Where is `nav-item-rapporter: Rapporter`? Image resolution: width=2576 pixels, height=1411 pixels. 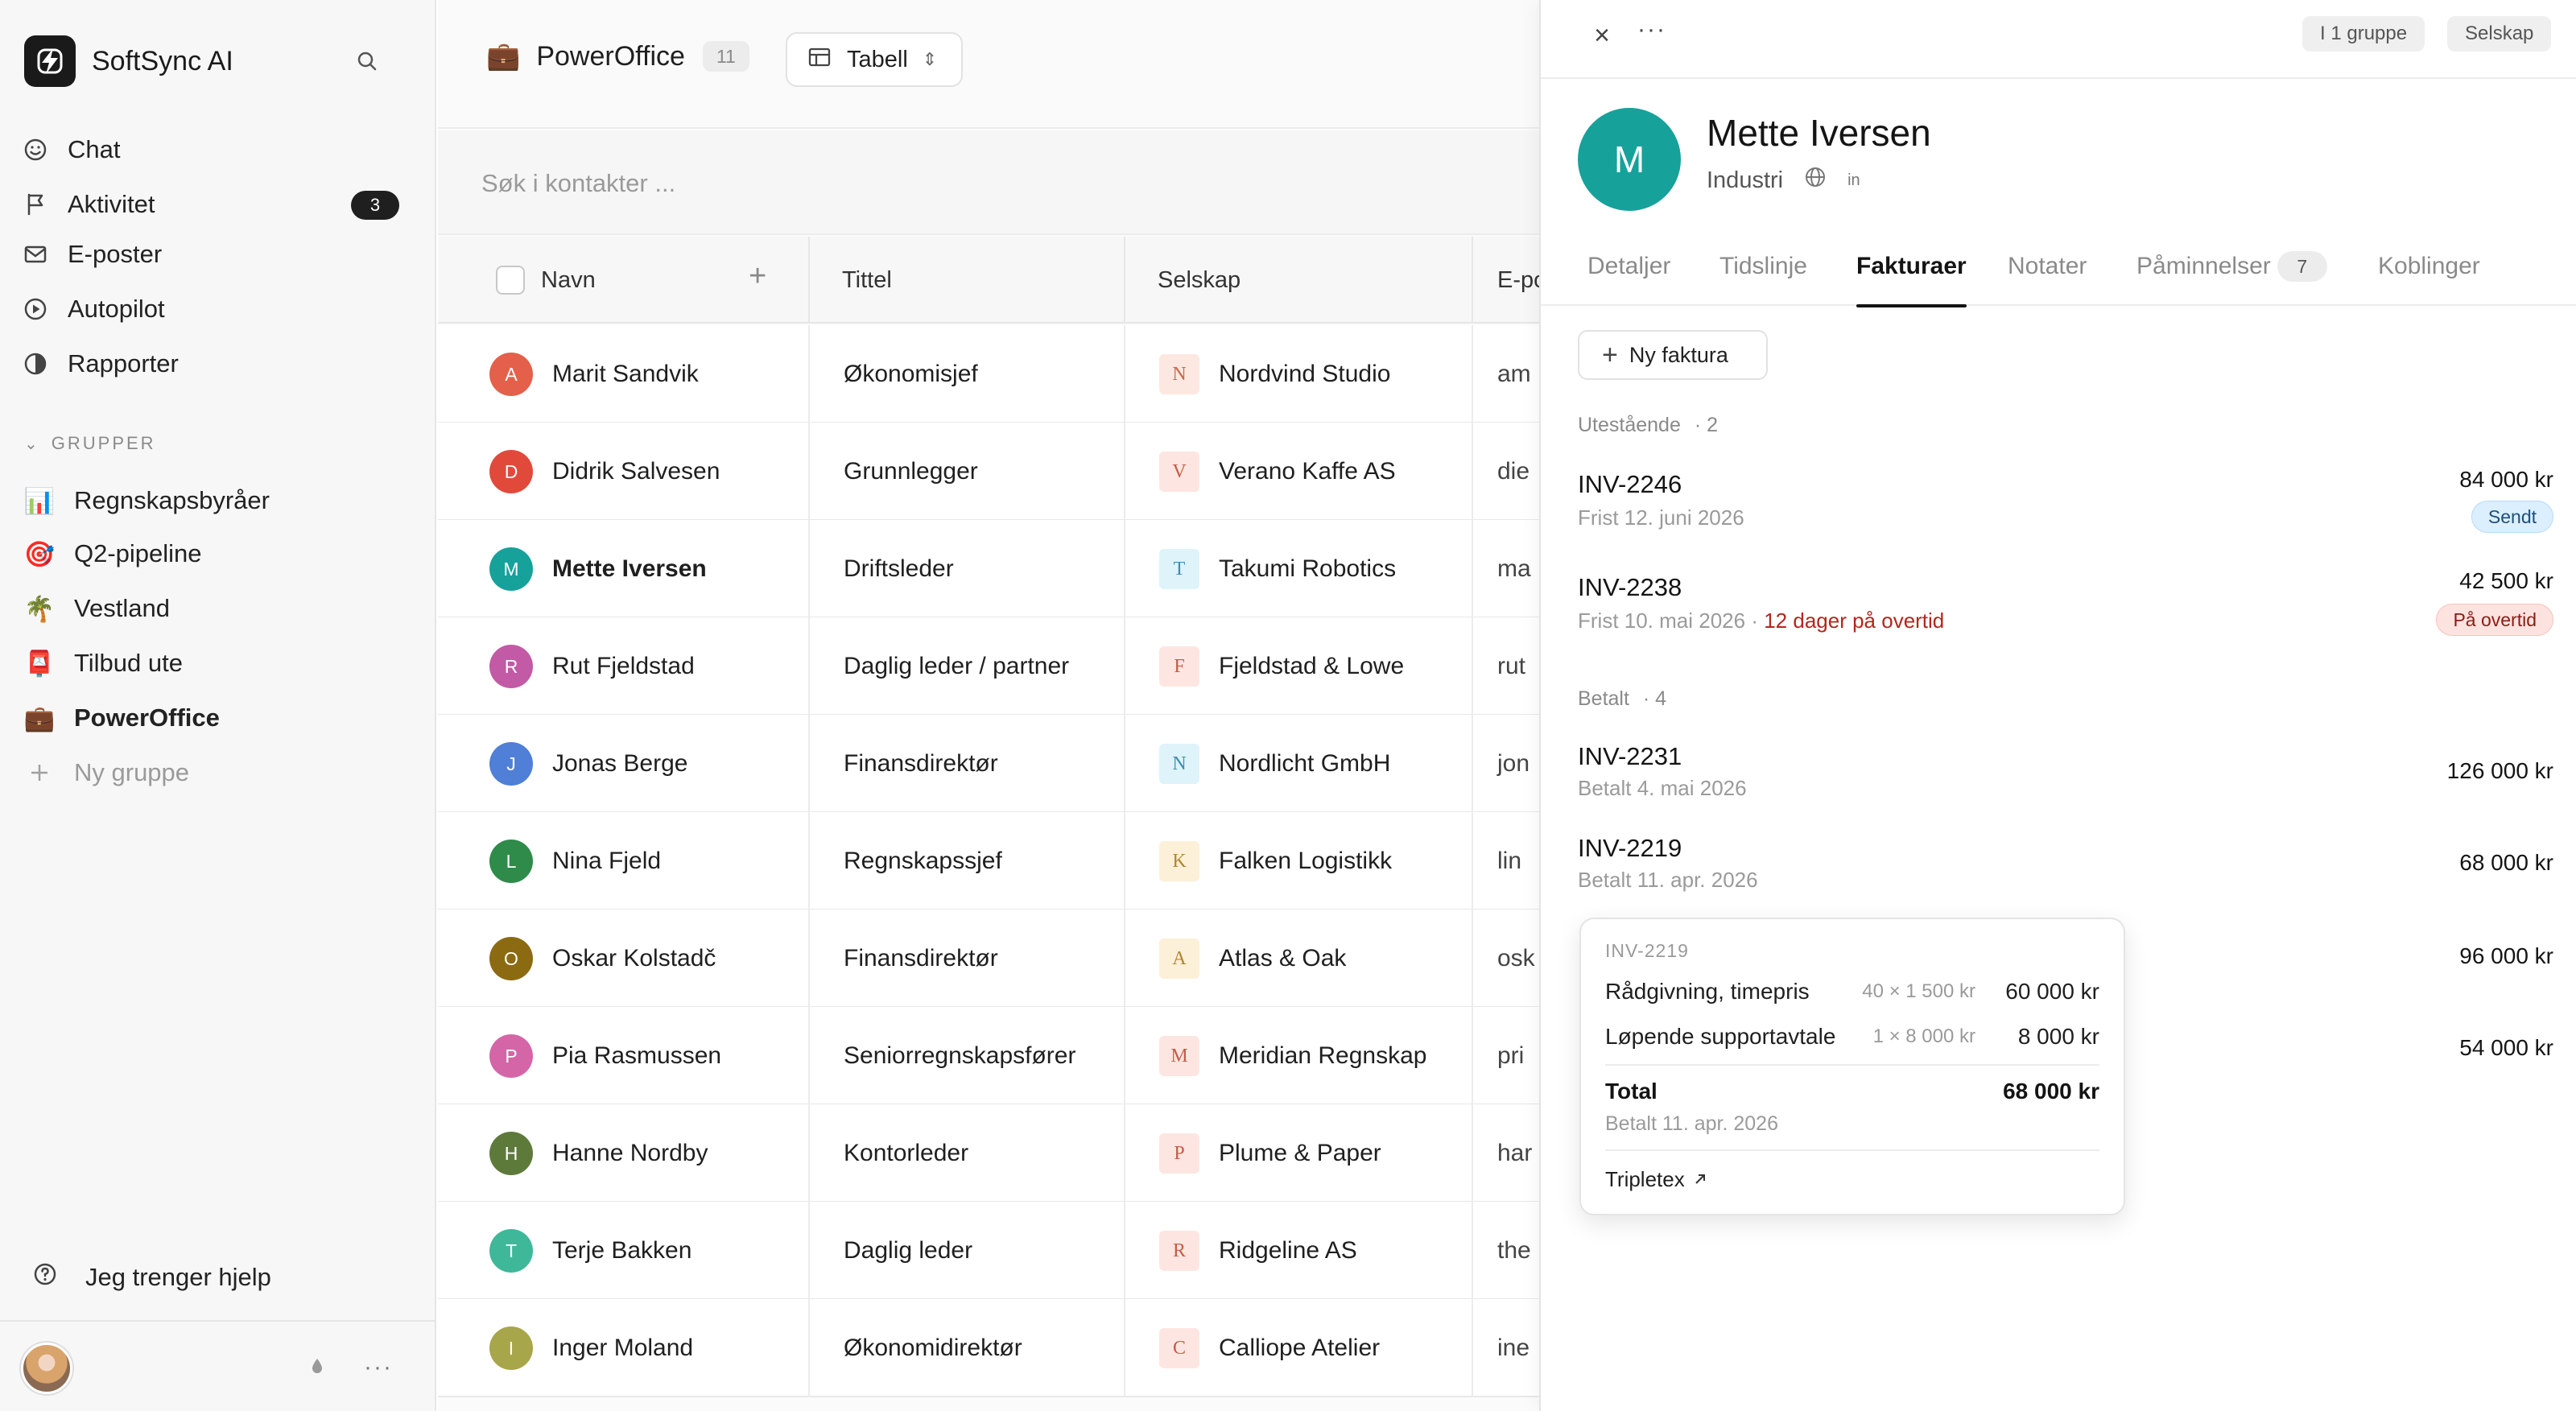 nav-item-rapporter: Rapporter is located at coordinates (214, 363).